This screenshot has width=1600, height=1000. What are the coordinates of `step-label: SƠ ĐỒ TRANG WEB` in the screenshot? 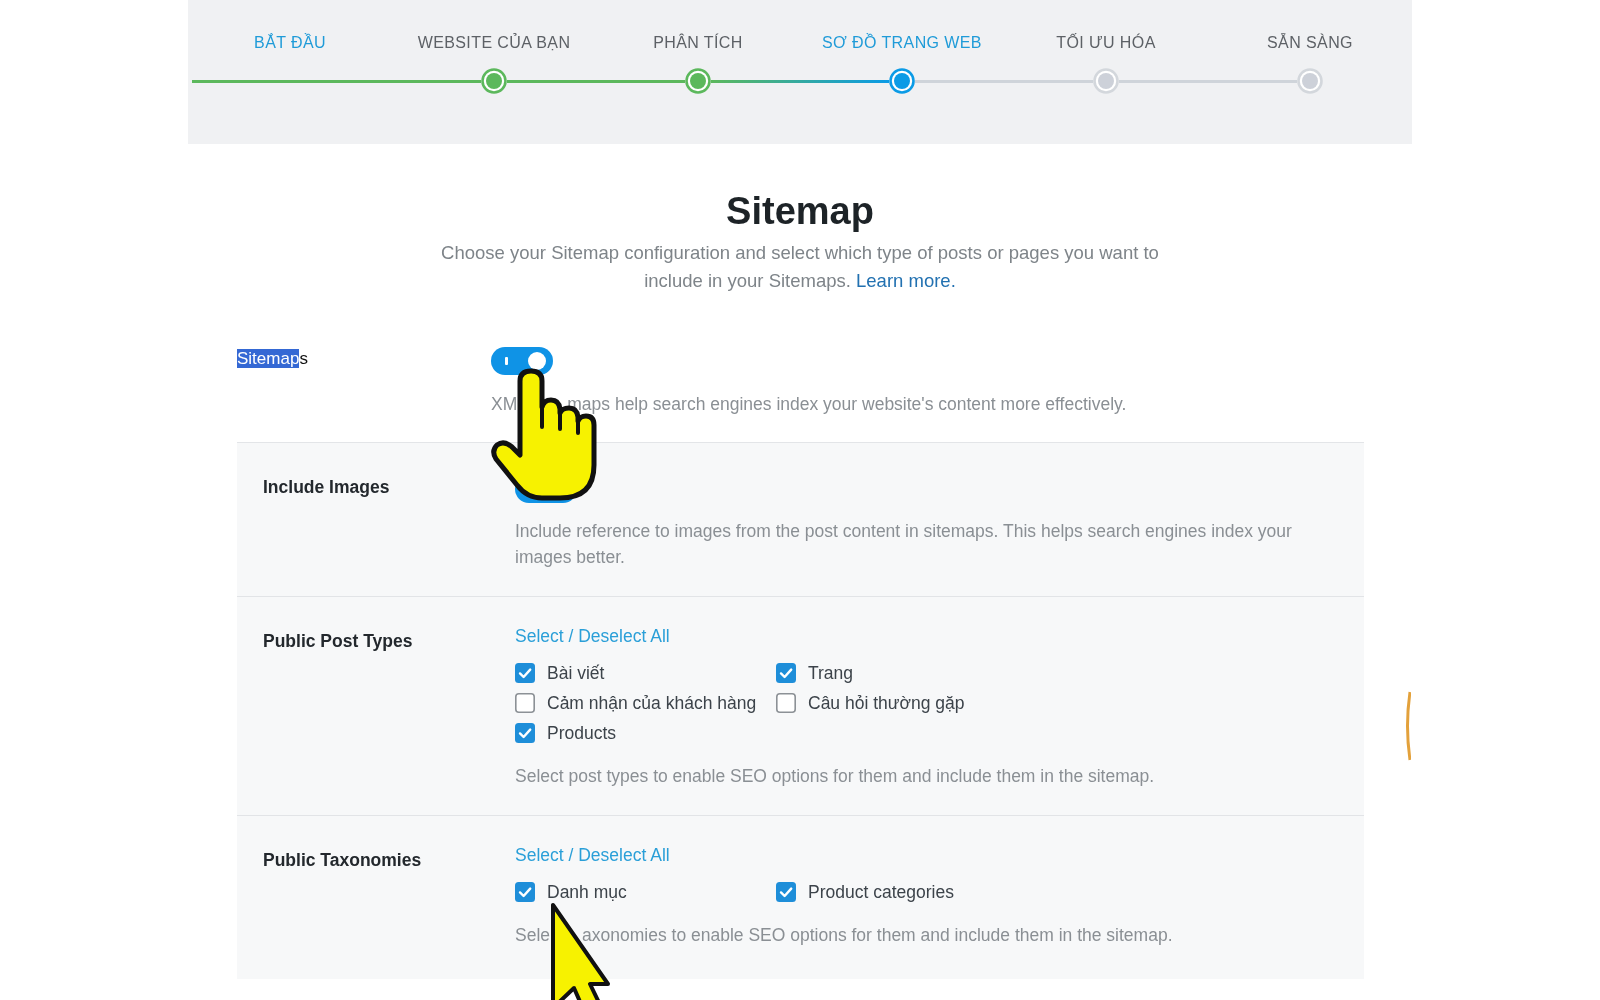 It's located at (902, 43).